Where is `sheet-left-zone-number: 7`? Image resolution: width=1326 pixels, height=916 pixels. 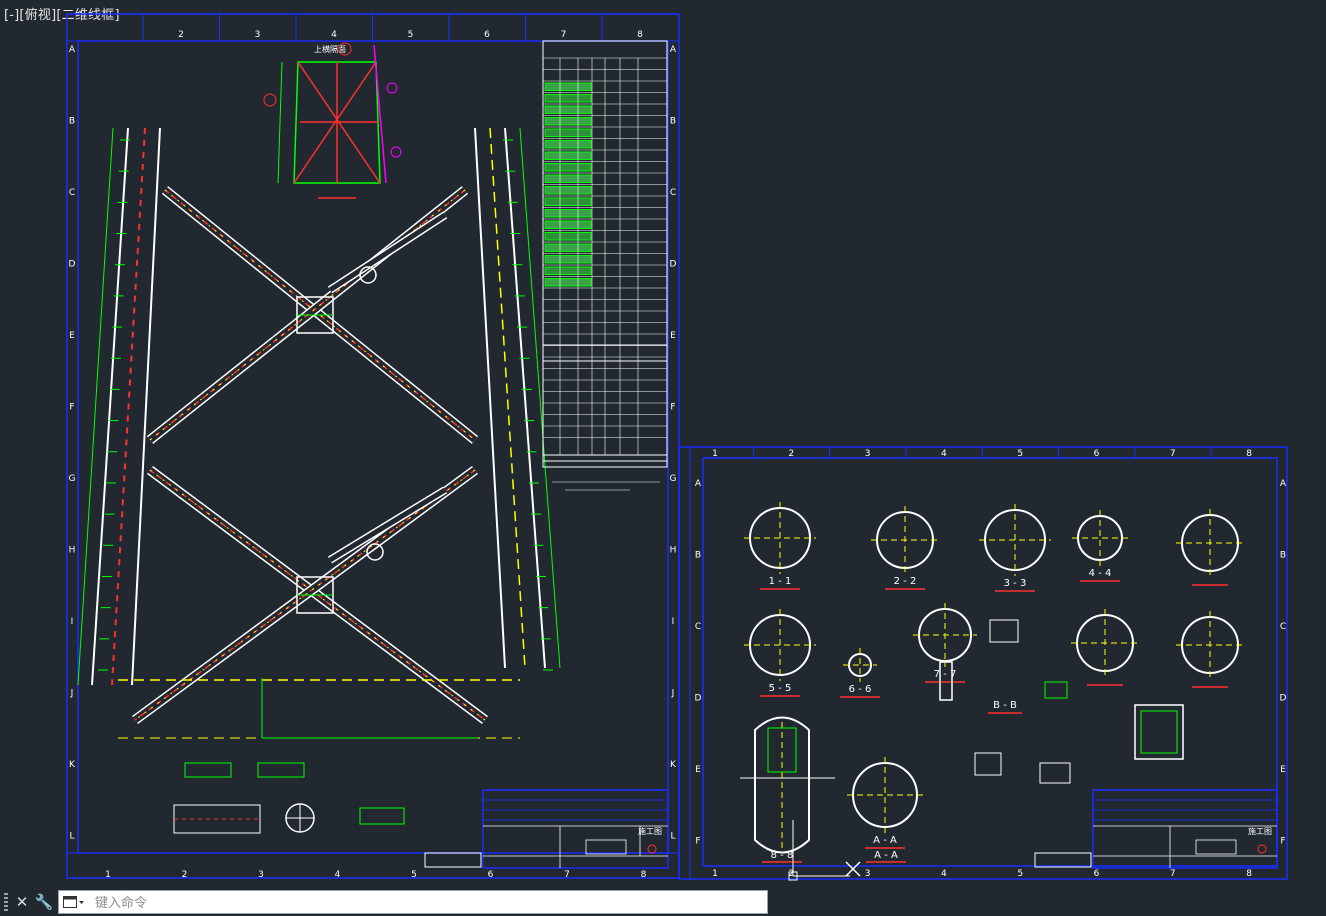 sheet-left-zone-number: 7 is located at coordinates (567, 875).